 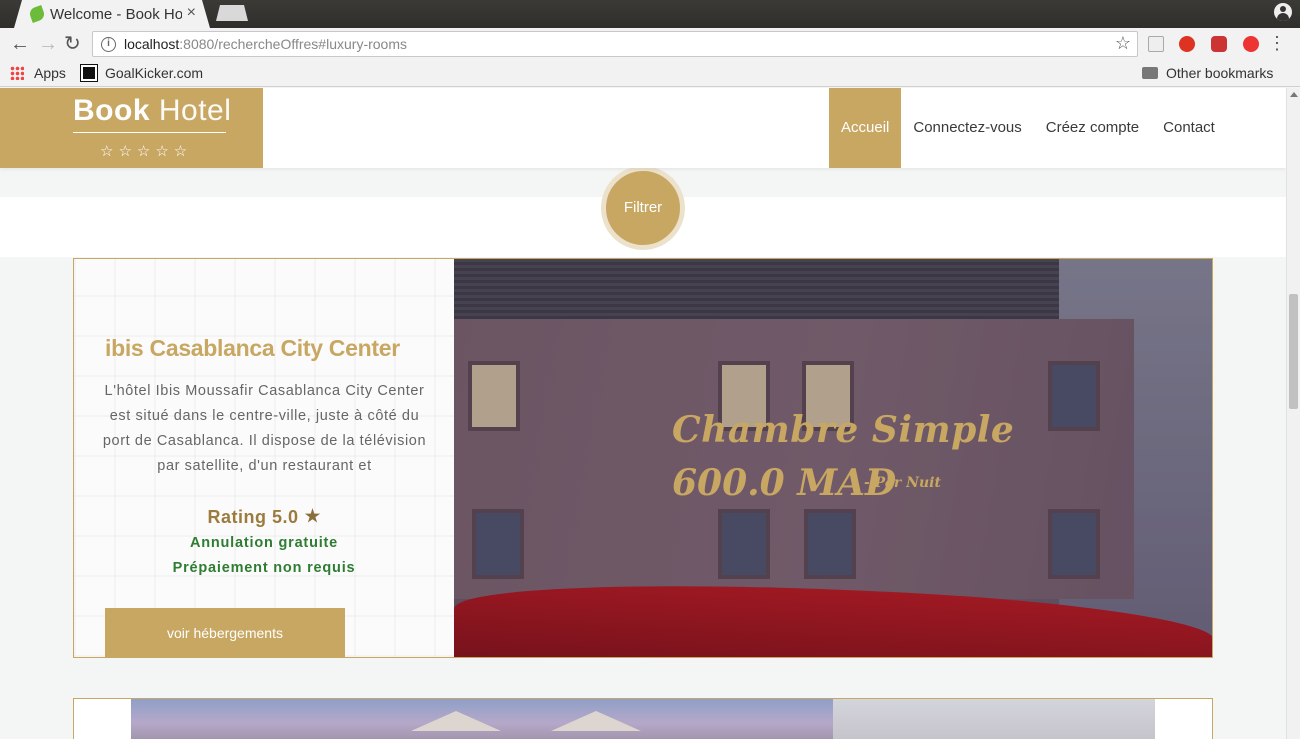 What do you see at coordinates (116, 14) in the screenshot?
I see `tab-title: Welcome - Book Ho` at bounding box center [116, 14].